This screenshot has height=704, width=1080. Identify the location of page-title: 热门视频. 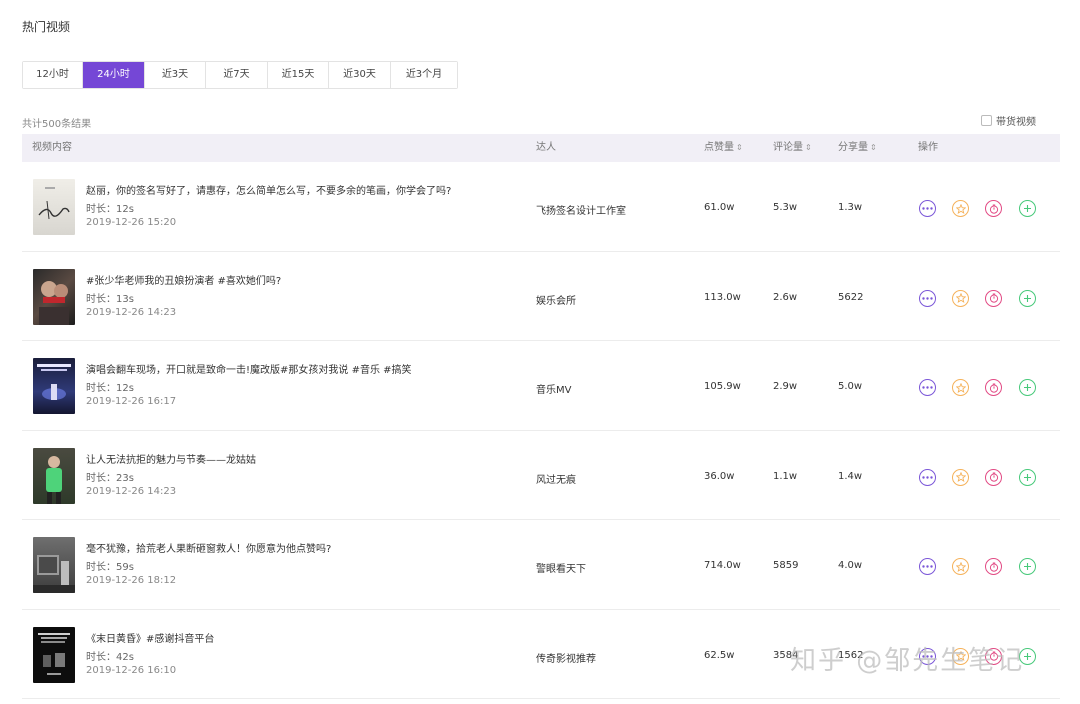
(46, 27).